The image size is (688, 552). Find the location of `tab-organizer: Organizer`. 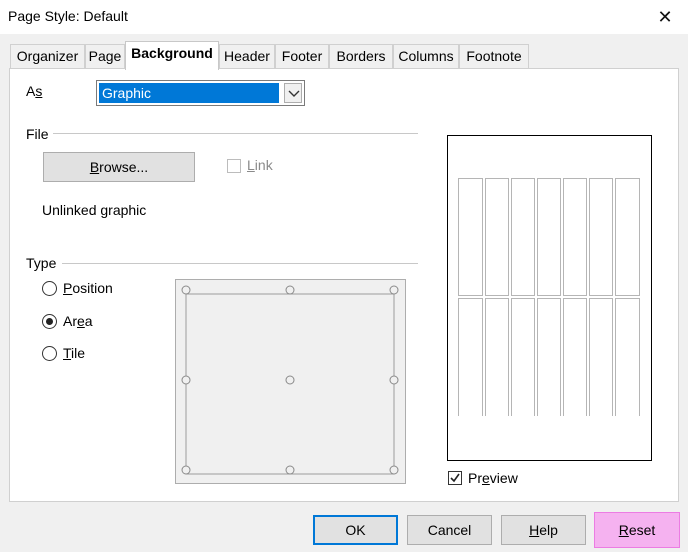

tab-organizer: Organizer is located at coordinates (47, 56).